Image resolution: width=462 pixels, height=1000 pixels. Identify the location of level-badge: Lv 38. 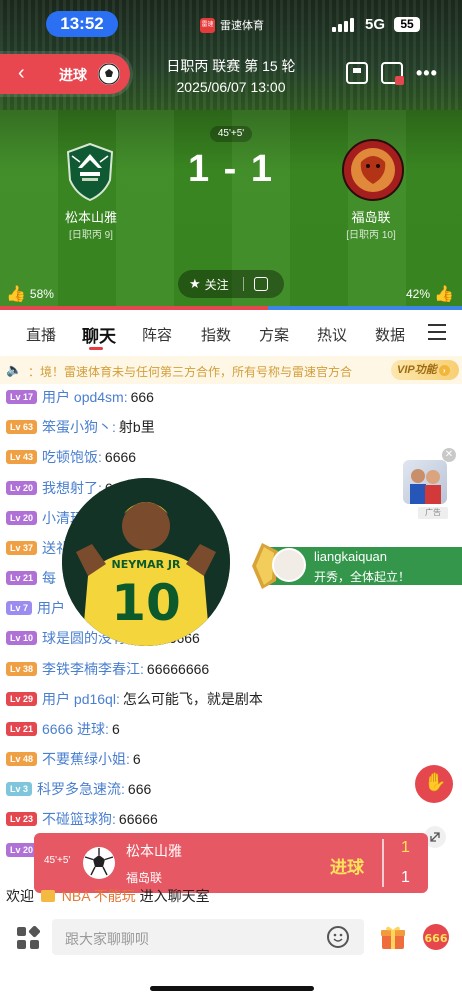
(22, 669).